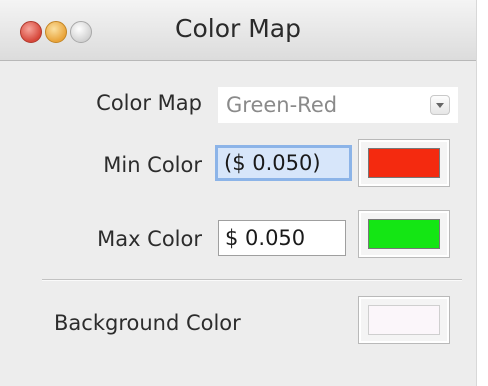 The image size is (488, 386). I want to click on color-map-select: Green-Red, so click(338, 105).